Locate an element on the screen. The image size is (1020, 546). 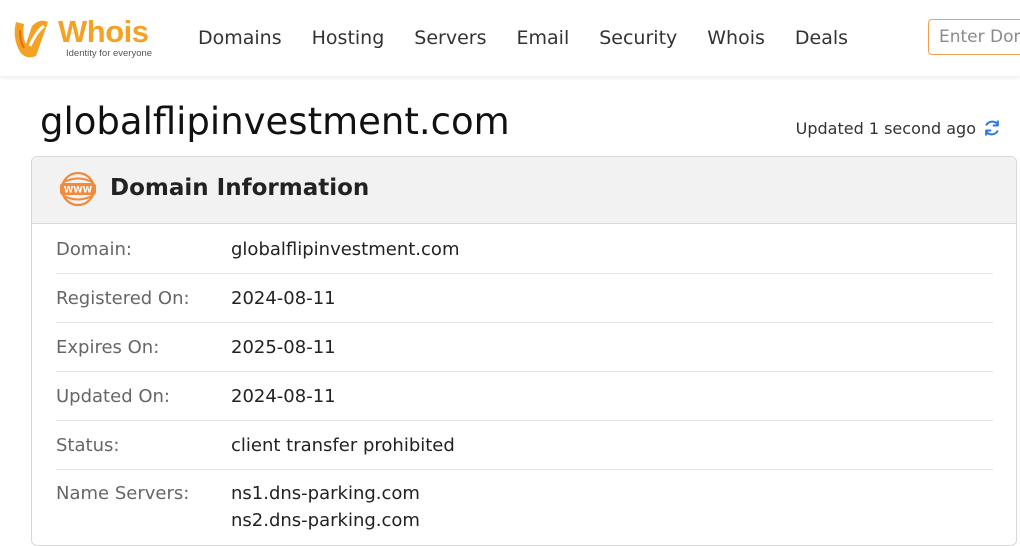
row-value: globalflipinvestment.com is located at coordinates (345, 249).